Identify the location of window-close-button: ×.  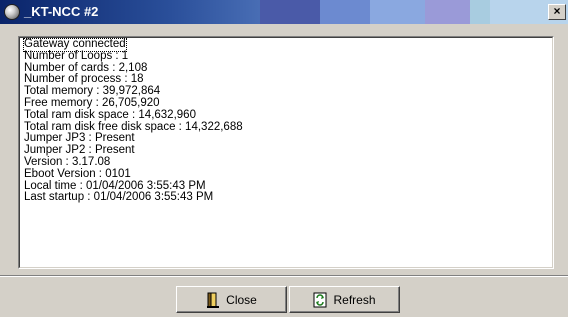
(557, 12).